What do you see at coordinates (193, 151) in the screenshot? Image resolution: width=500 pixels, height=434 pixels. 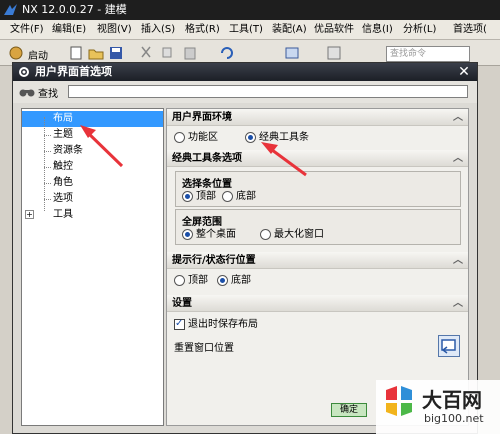 I see `annotation-arrows` at bounding box center [193, 151].